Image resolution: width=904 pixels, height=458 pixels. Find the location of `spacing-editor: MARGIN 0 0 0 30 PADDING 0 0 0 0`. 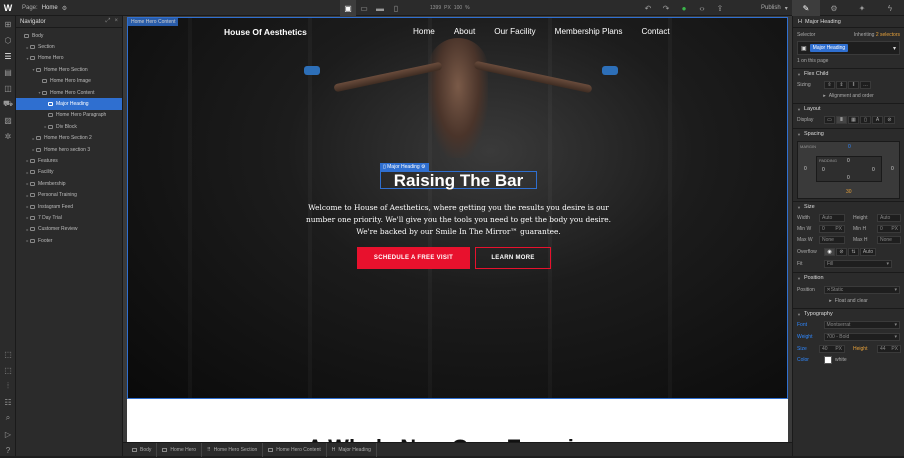

spacing-editor: MARGIN 0 0 0 30 PADDING 0 0 0 0 is located at coordinates (848, 170).